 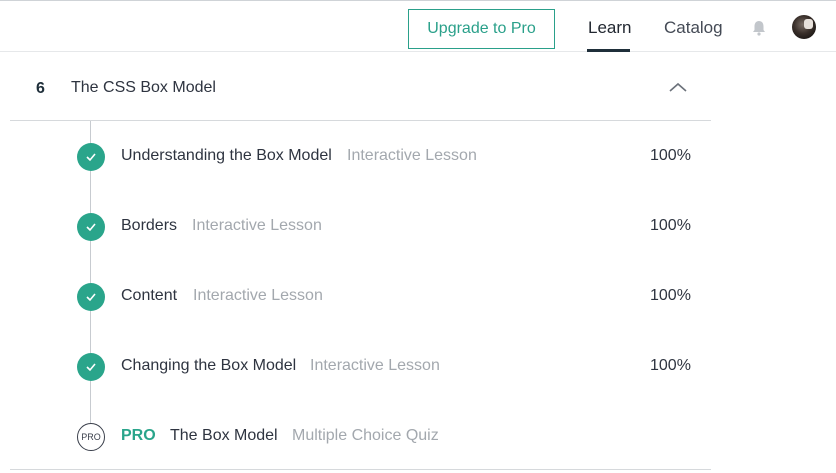 What do you see at coordinates (608, 50) in the screenshot?
I see `active-tab-indicator` at bounding box center [608, 50].